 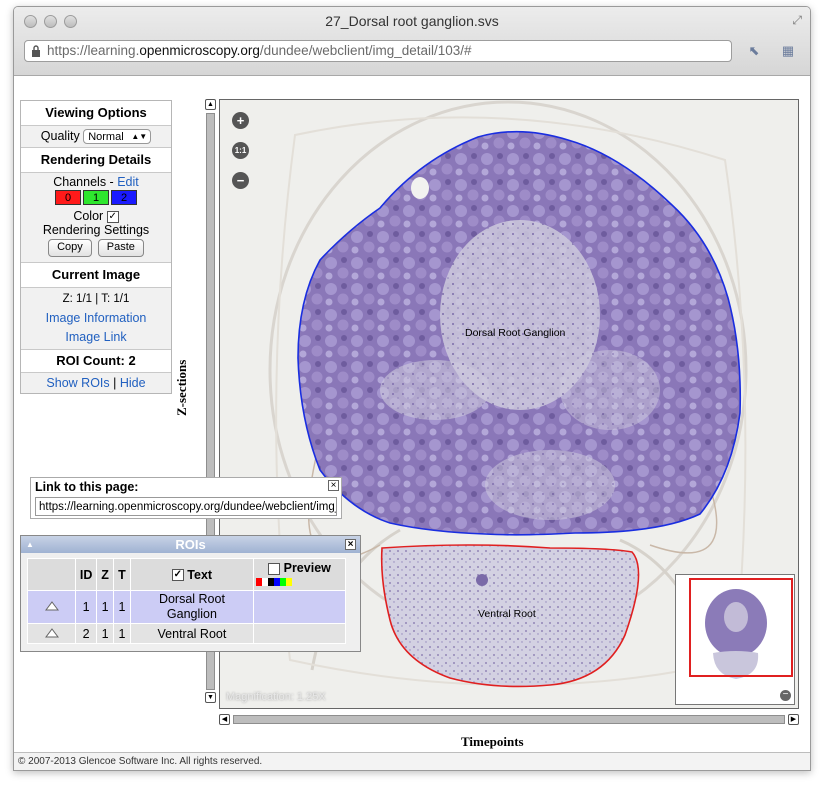 I want to click on channel-1-toggle: 1, so click(x=96, y=197).